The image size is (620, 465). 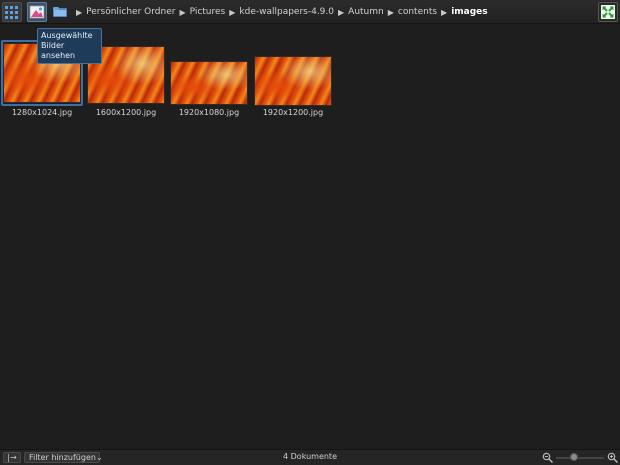 What do you see at coordinates (69, 46) in the screenshot?
I see `tooltip: Ausgewählte Bilder ansehen` at bounding box center [69, 46].